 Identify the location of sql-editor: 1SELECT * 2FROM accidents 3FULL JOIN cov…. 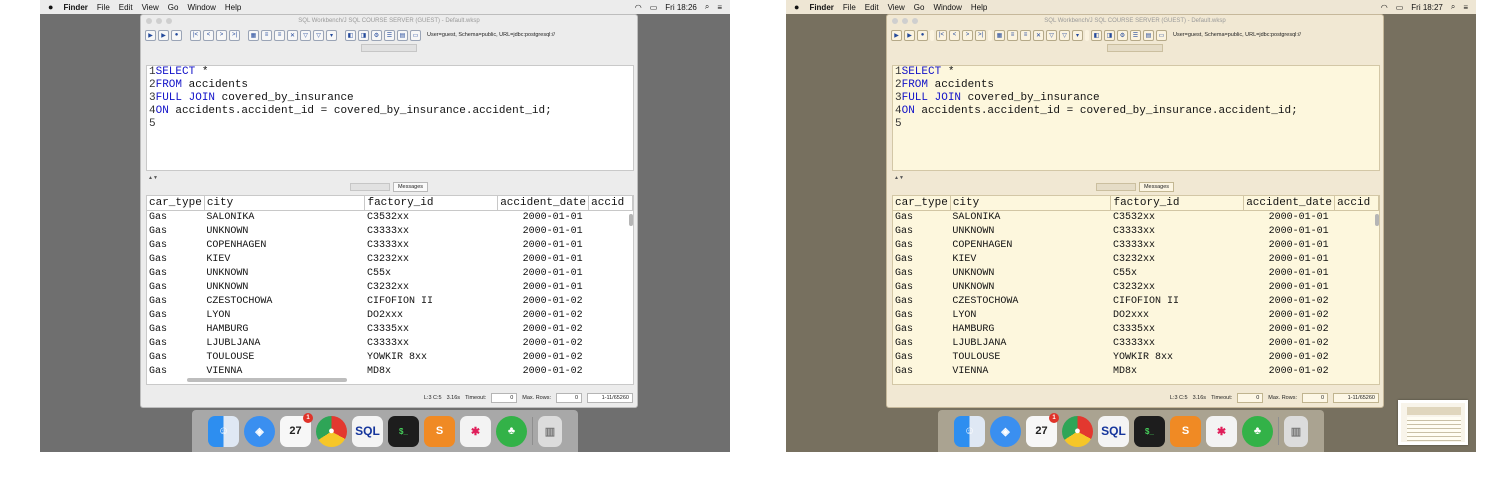
(1136, 118).